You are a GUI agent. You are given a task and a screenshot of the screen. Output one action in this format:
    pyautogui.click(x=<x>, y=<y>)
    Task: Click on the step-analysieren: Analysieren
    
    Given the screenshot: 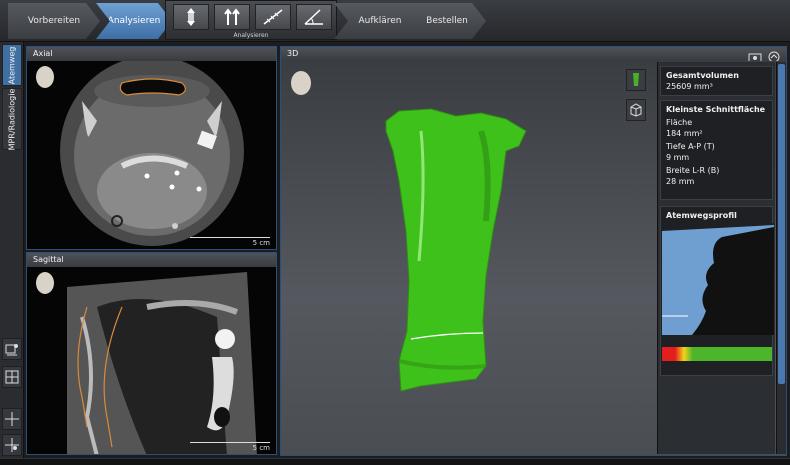 What is the action you would take?
    pyautogui.click(x=134, y=21)
    